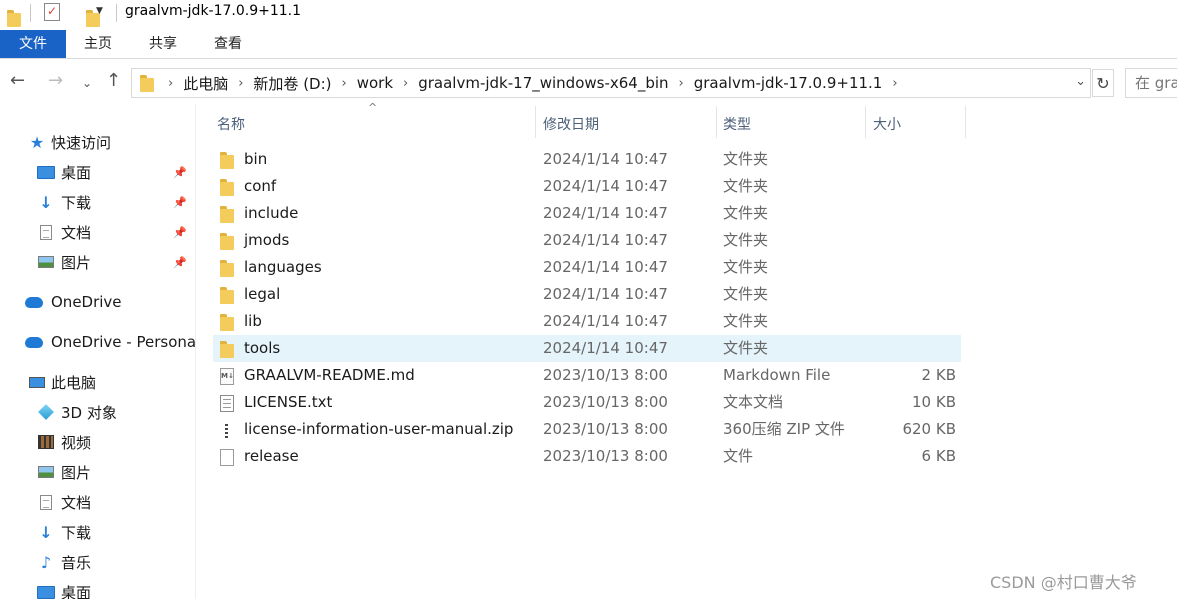 The image size is (1177, 599). I want to click on file-size: 620 KB, so click(929, 429).